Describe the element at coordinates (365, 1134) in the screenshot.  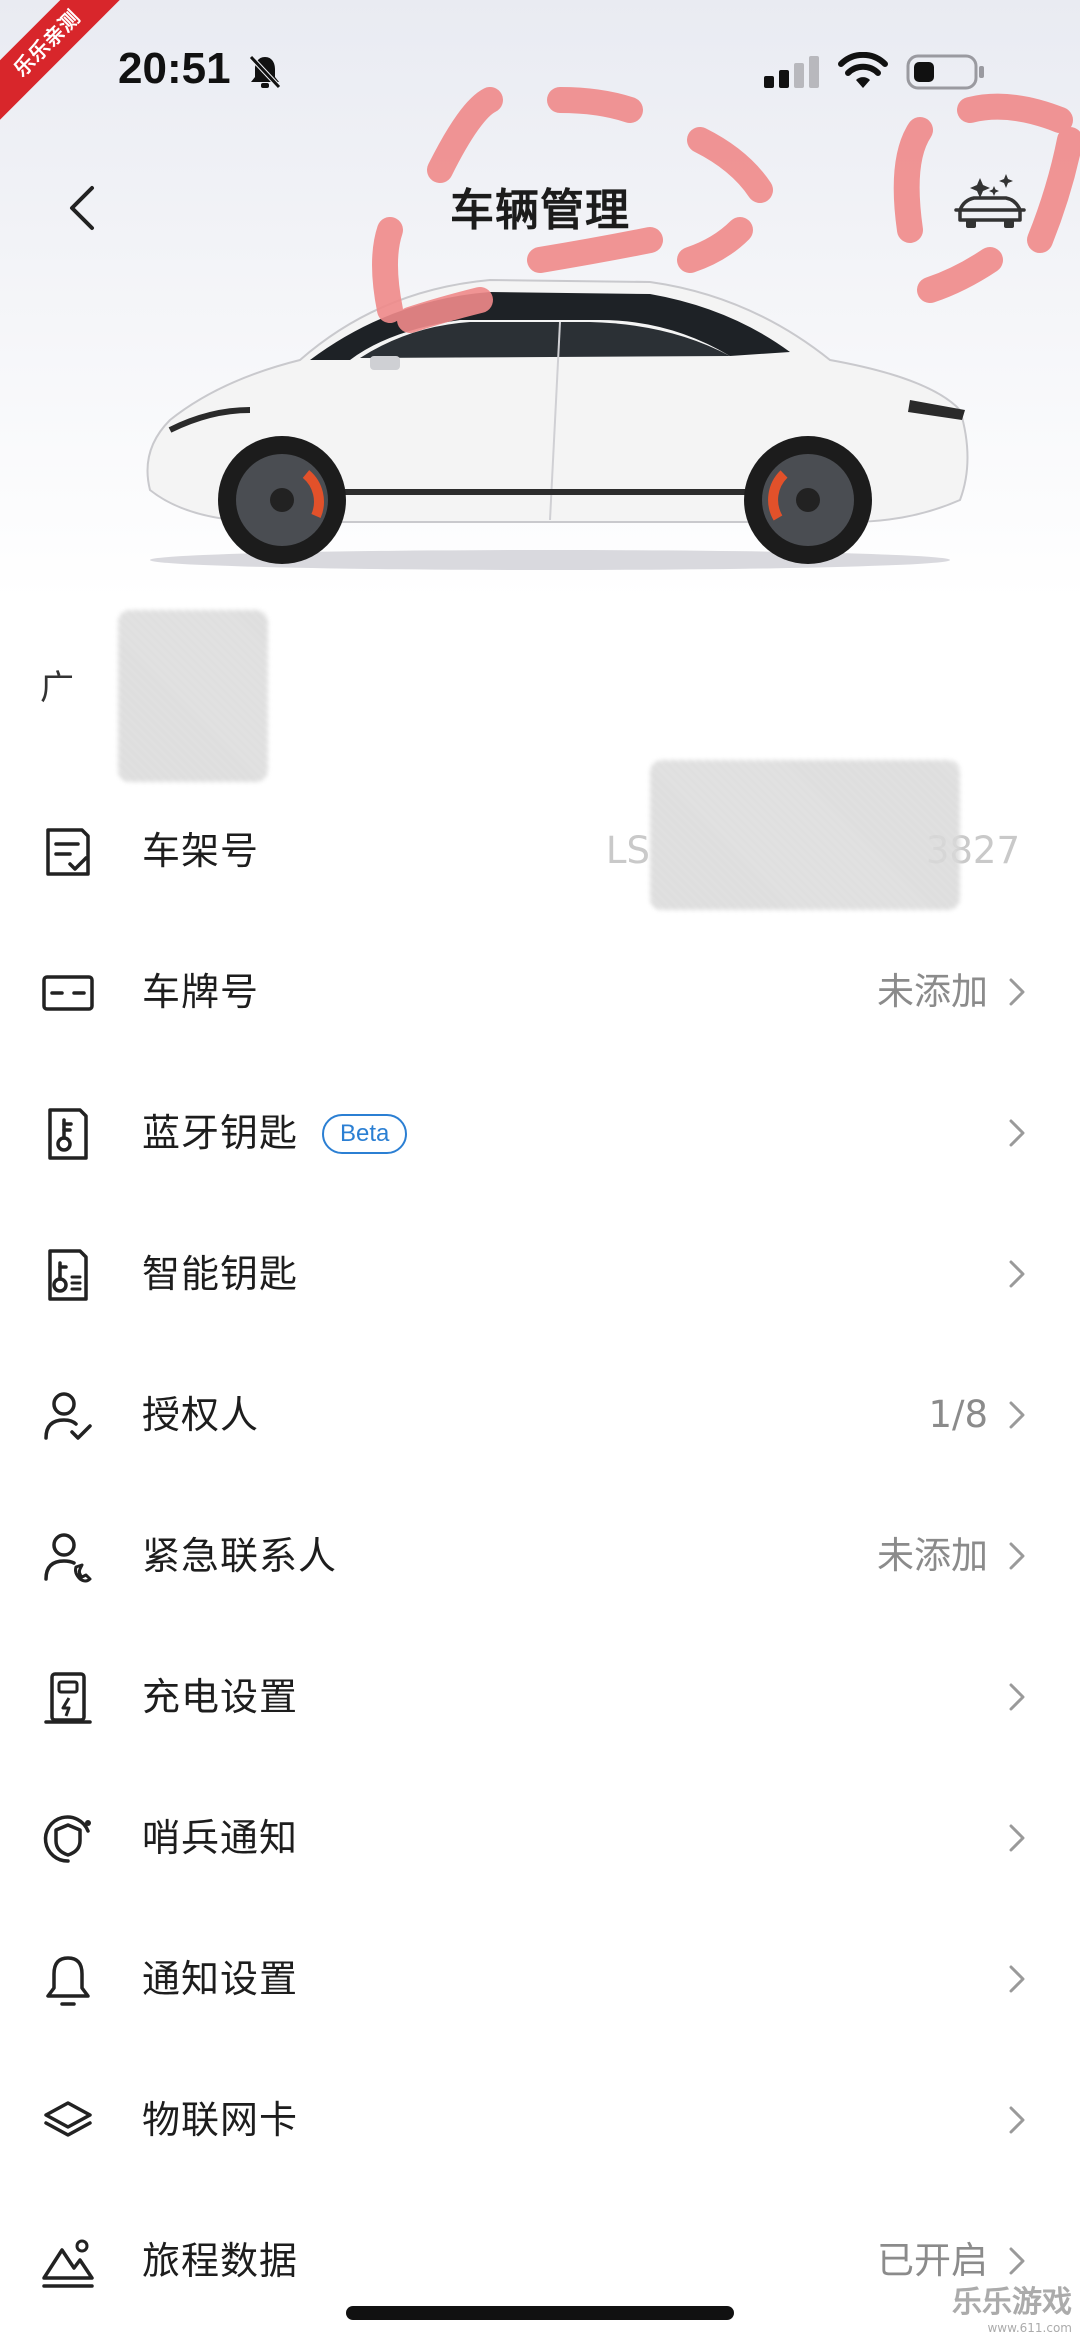
I see `beta-badge: Beta` at that location.